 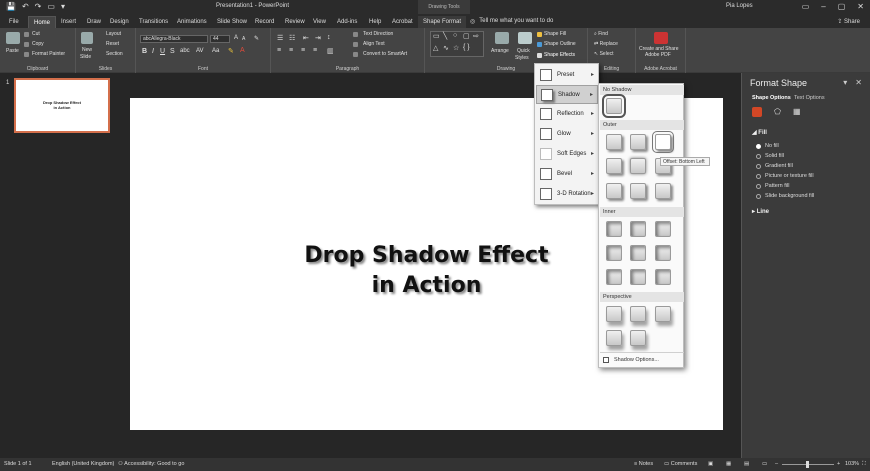 I want to click on arrange-label: Arrange, so click(x=500, y=51).